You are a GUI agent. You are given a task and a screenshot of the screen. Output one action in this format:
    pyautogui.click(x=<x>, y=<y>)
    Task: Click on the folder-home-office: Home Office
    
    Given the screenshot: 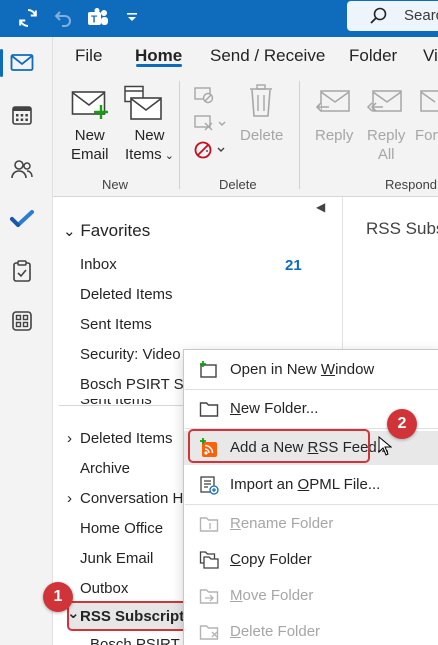 What is the action you would take?
    pyautogui.click(x=121, y=528)
    